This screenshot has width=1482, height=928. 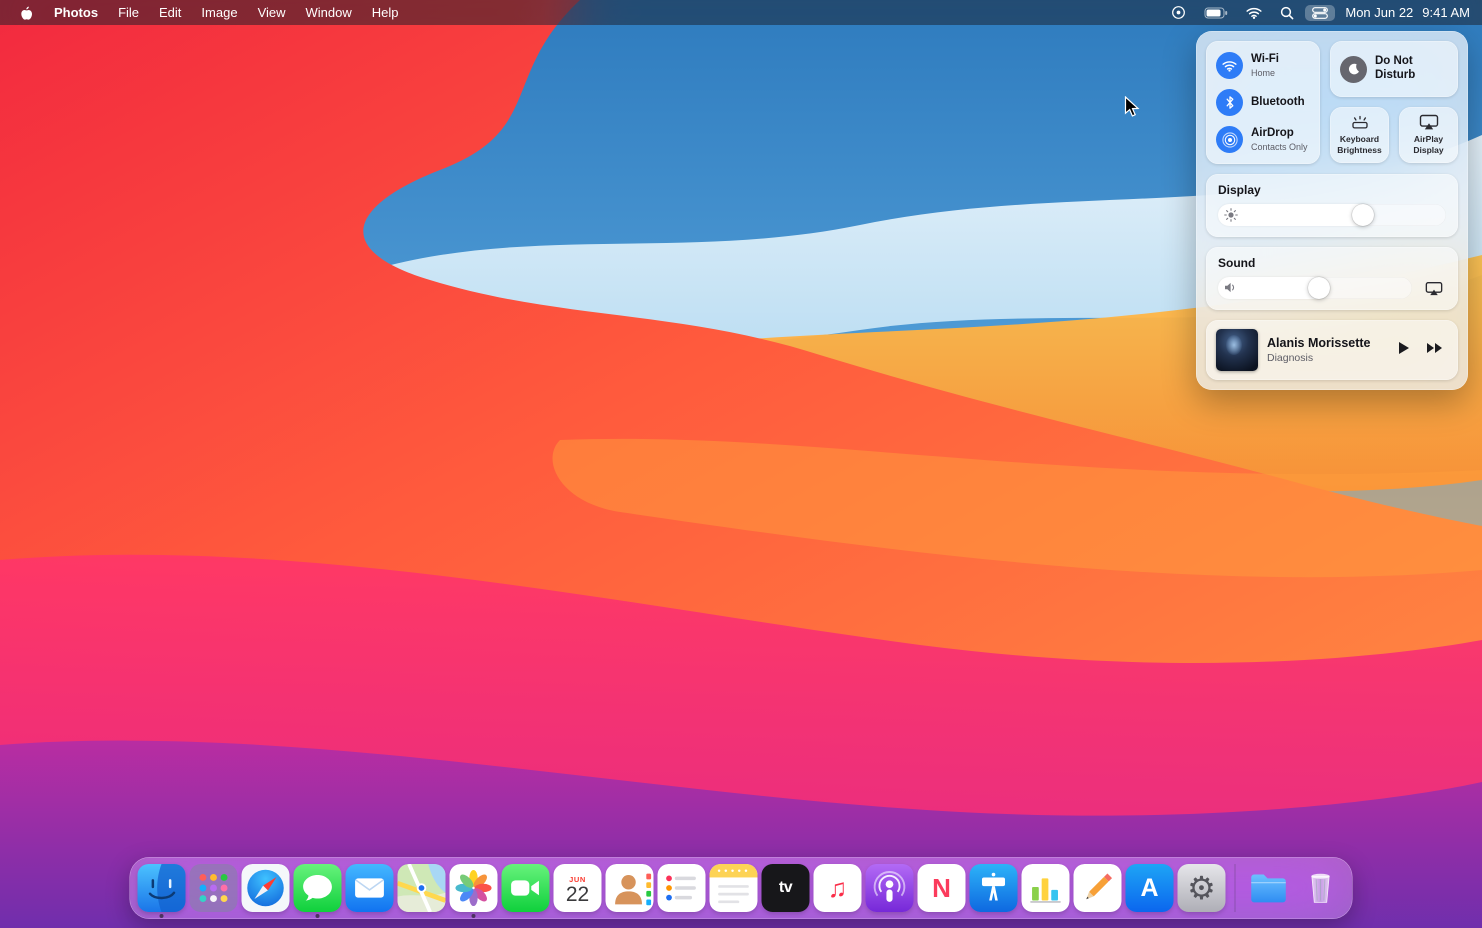 I want to click on menu-help: Help, so click(x=385, y=12).